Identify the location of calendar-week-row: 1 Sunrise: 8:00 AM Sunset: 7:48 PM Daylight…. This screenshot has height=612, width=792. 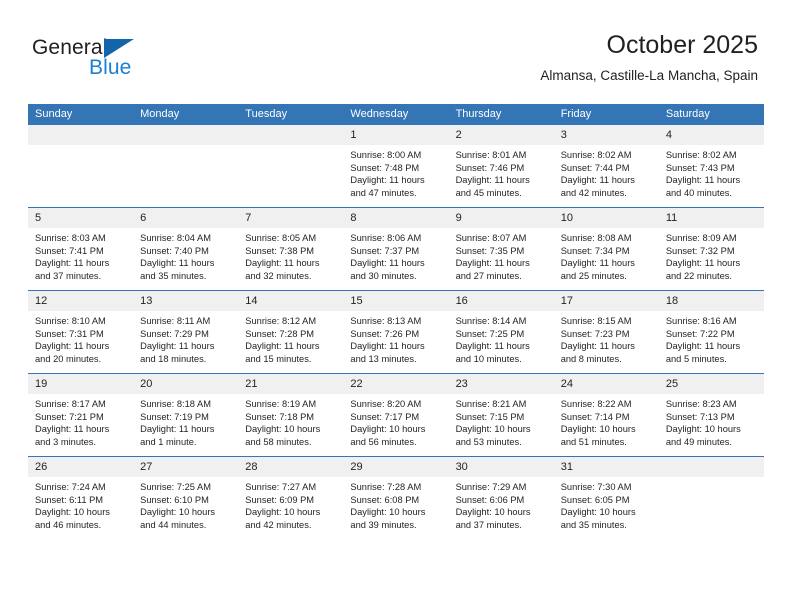
(396, 166).